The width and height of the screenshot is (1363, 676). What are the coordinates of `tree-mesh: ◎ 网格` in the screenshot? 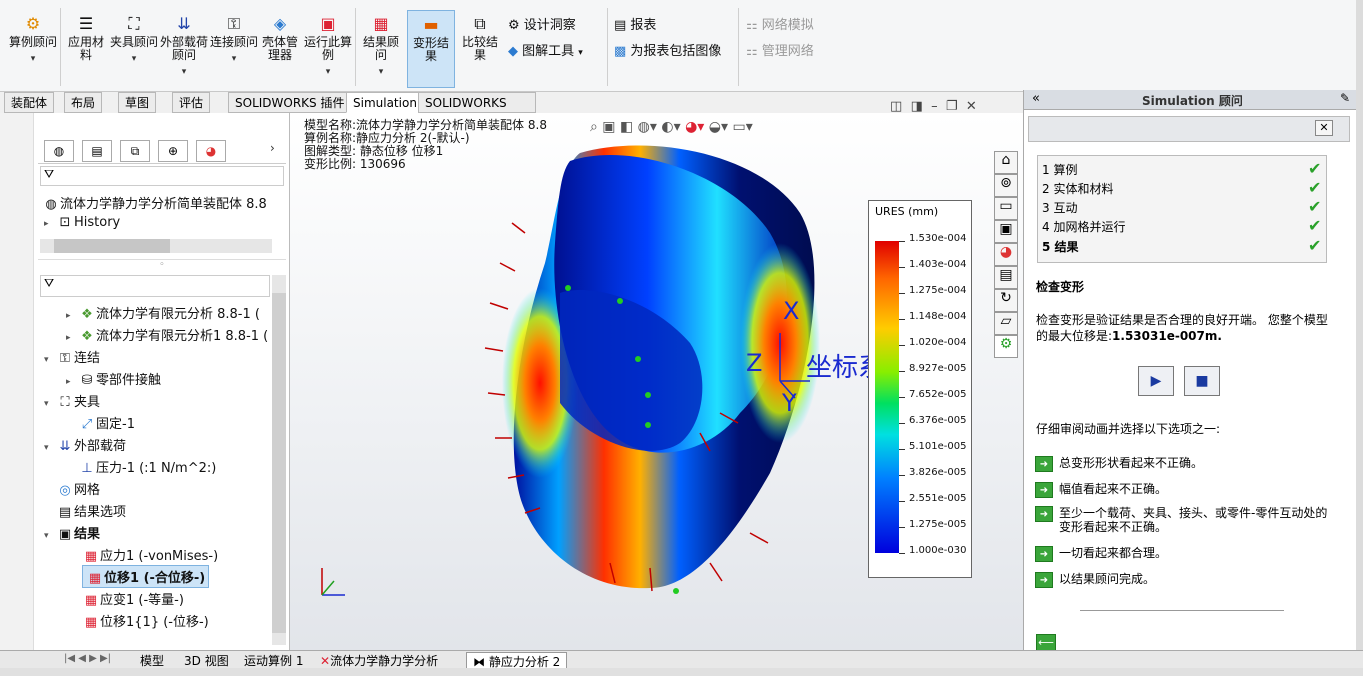 It's located at (78, 488).